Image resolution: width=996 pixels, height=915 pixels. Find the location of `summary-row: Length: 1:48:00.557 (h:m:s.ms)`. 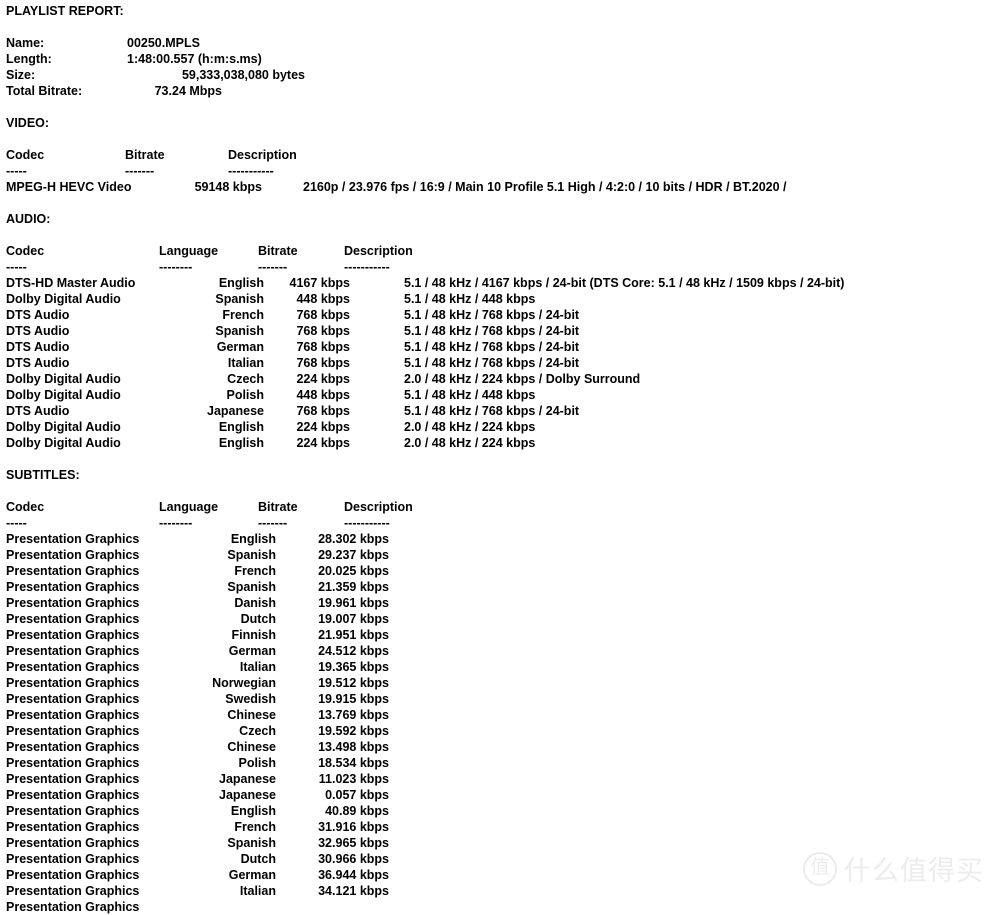

summary-row: Length: 1:48:00.557 (h:m:s.ms) is located at coordinates (498, 59).